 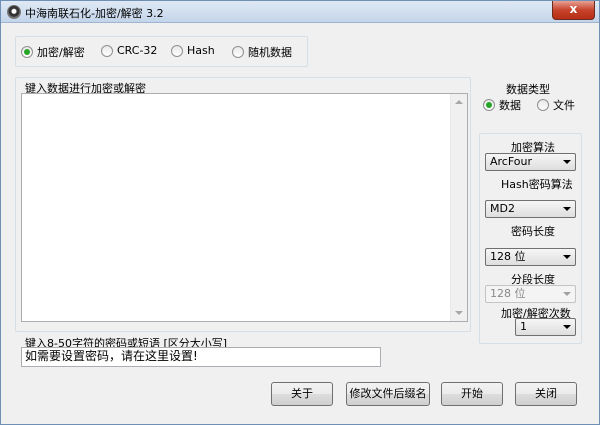 What do you see at coordinates (530, 257) in the screenshot?
I see `key-length-select: 128 位` at bounding box center [530, 257].